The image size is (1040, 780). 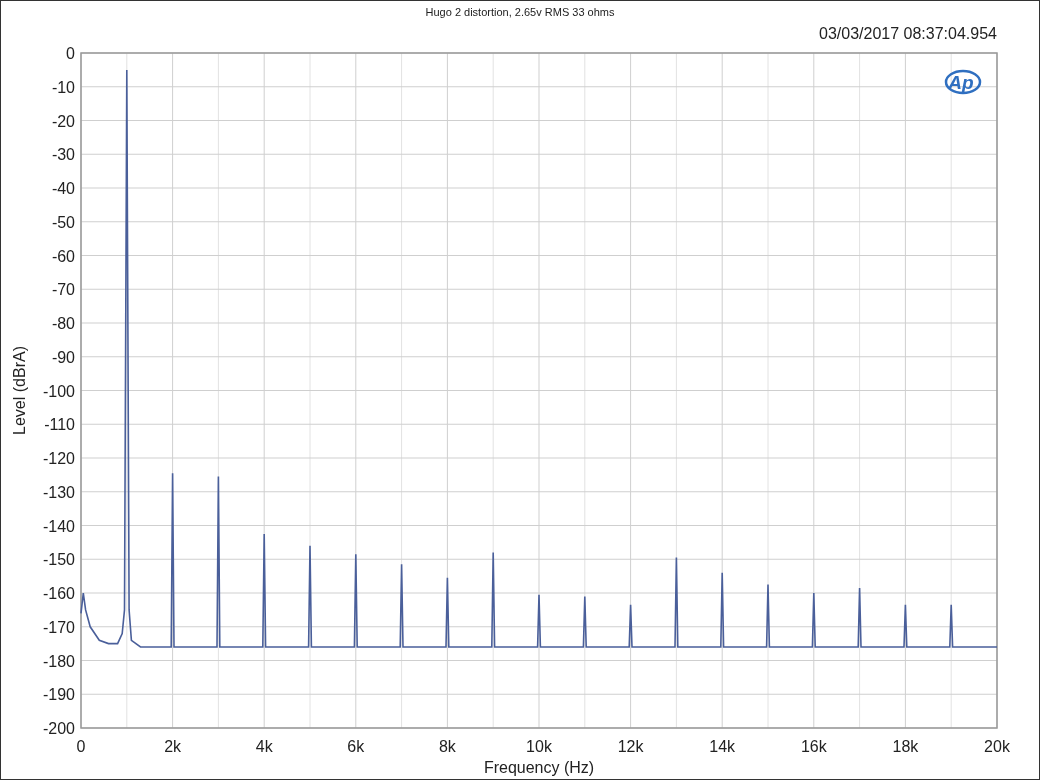 I want to click on axis-tick-label: -120, so click(x=58, y=458).